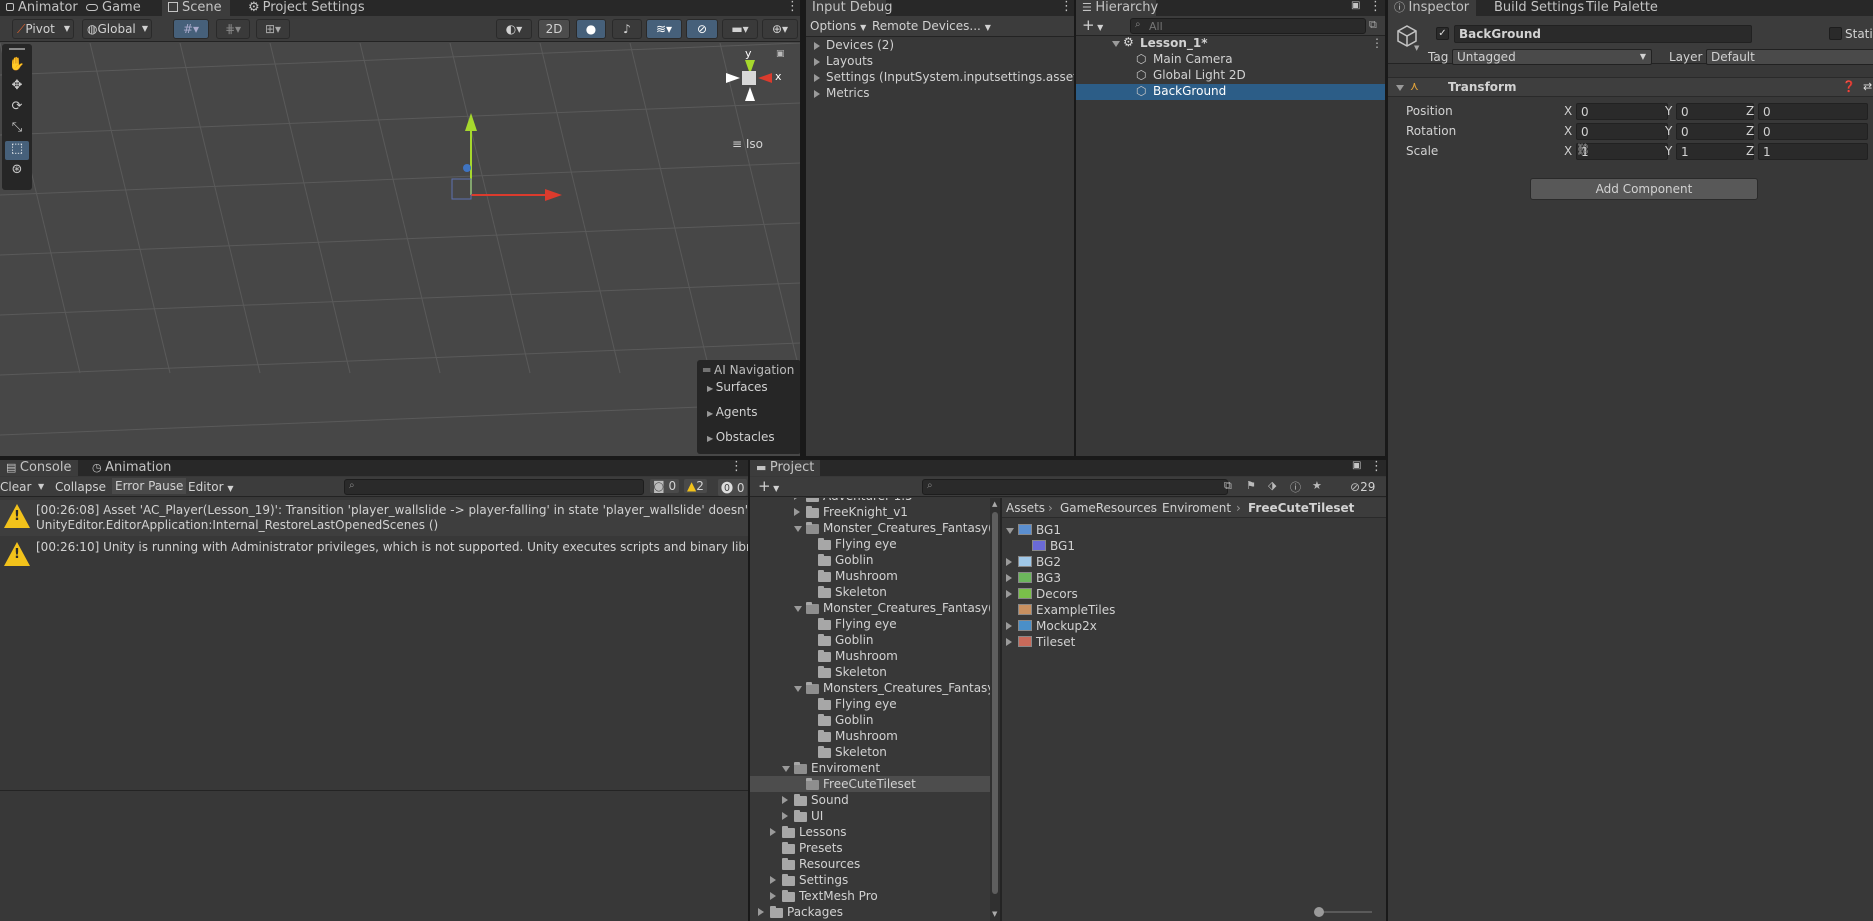 This screenshot has width=1873, height=921. Describe the element at coordinates (940, 46) in the screenshot. I see `input-debug-item: Devices (2)` at that location.